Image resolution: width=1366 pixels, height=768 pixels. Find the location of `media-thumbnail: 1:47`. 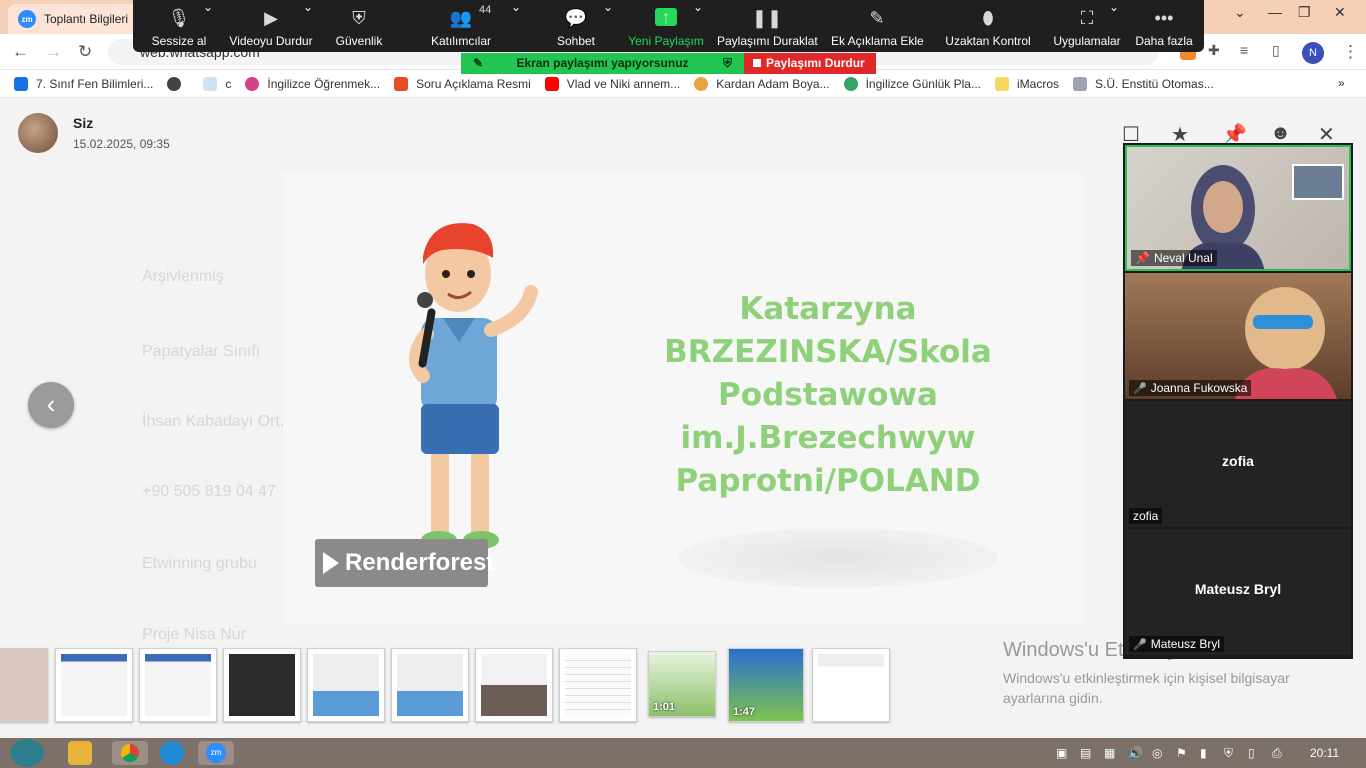

media-thumbnail: 1:47 is located at coordinates (766, 685).